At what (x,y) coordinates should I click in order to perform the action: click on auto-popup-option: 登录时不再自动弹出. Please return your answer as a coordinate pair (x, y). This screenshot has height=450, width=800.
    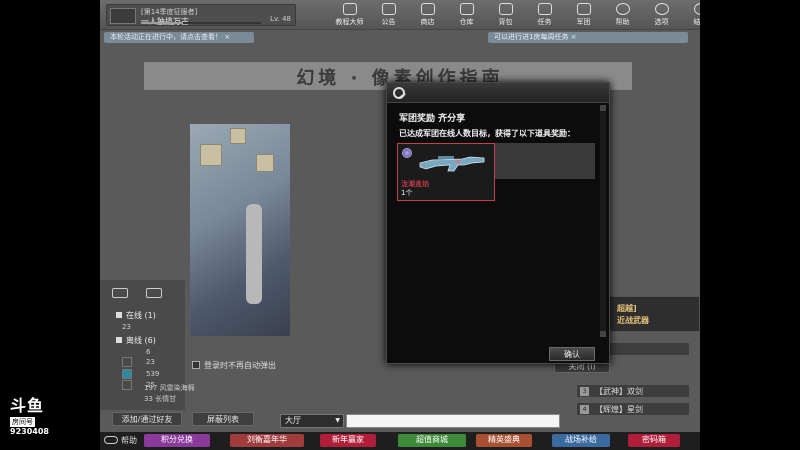
    Looking at the image, I should click on (234, 365).